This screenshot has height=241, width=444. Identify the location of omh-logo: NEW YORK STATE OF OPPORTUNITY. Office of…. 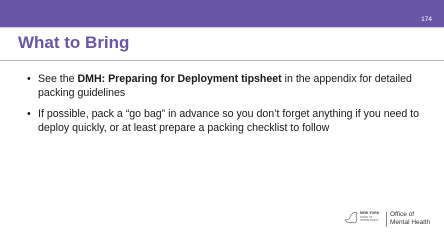
(390, 219).